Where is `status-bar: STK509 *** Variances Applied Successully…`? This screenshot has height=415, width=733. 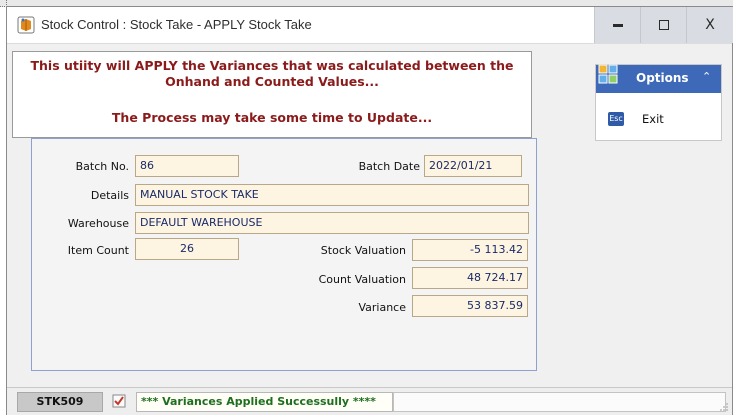
status-bar: STK509 *** Variances Applied Successully… is located at coordinates (369, 401).